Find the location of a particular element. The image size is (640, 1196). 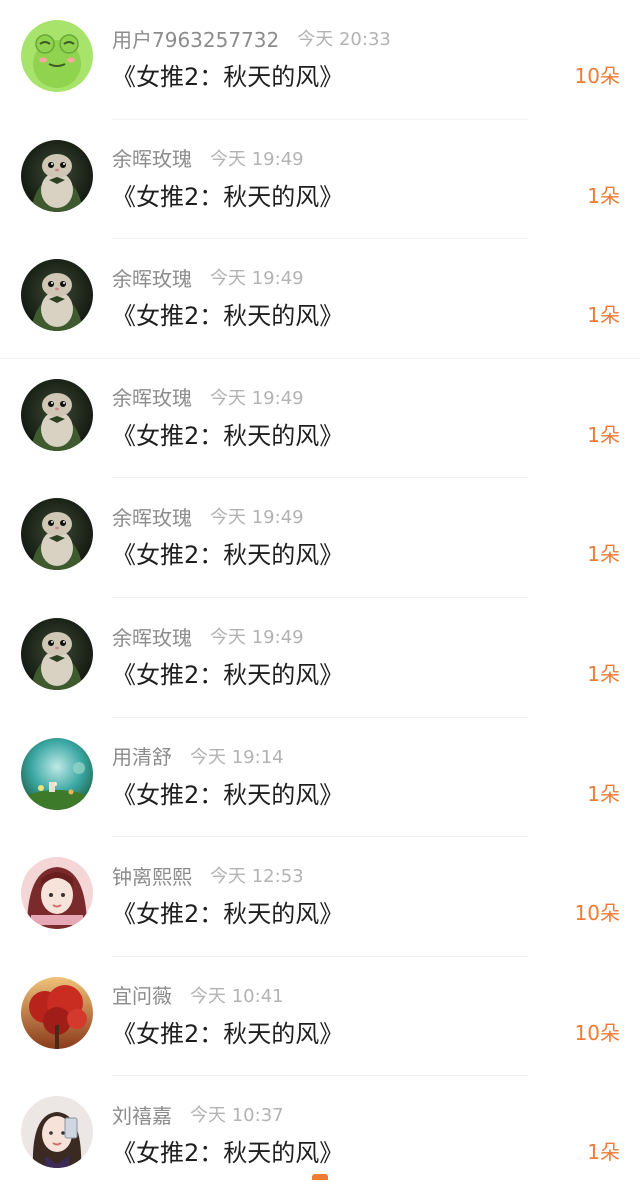

timestamp: 今天 19:14 is located at coordinates (237, 757).